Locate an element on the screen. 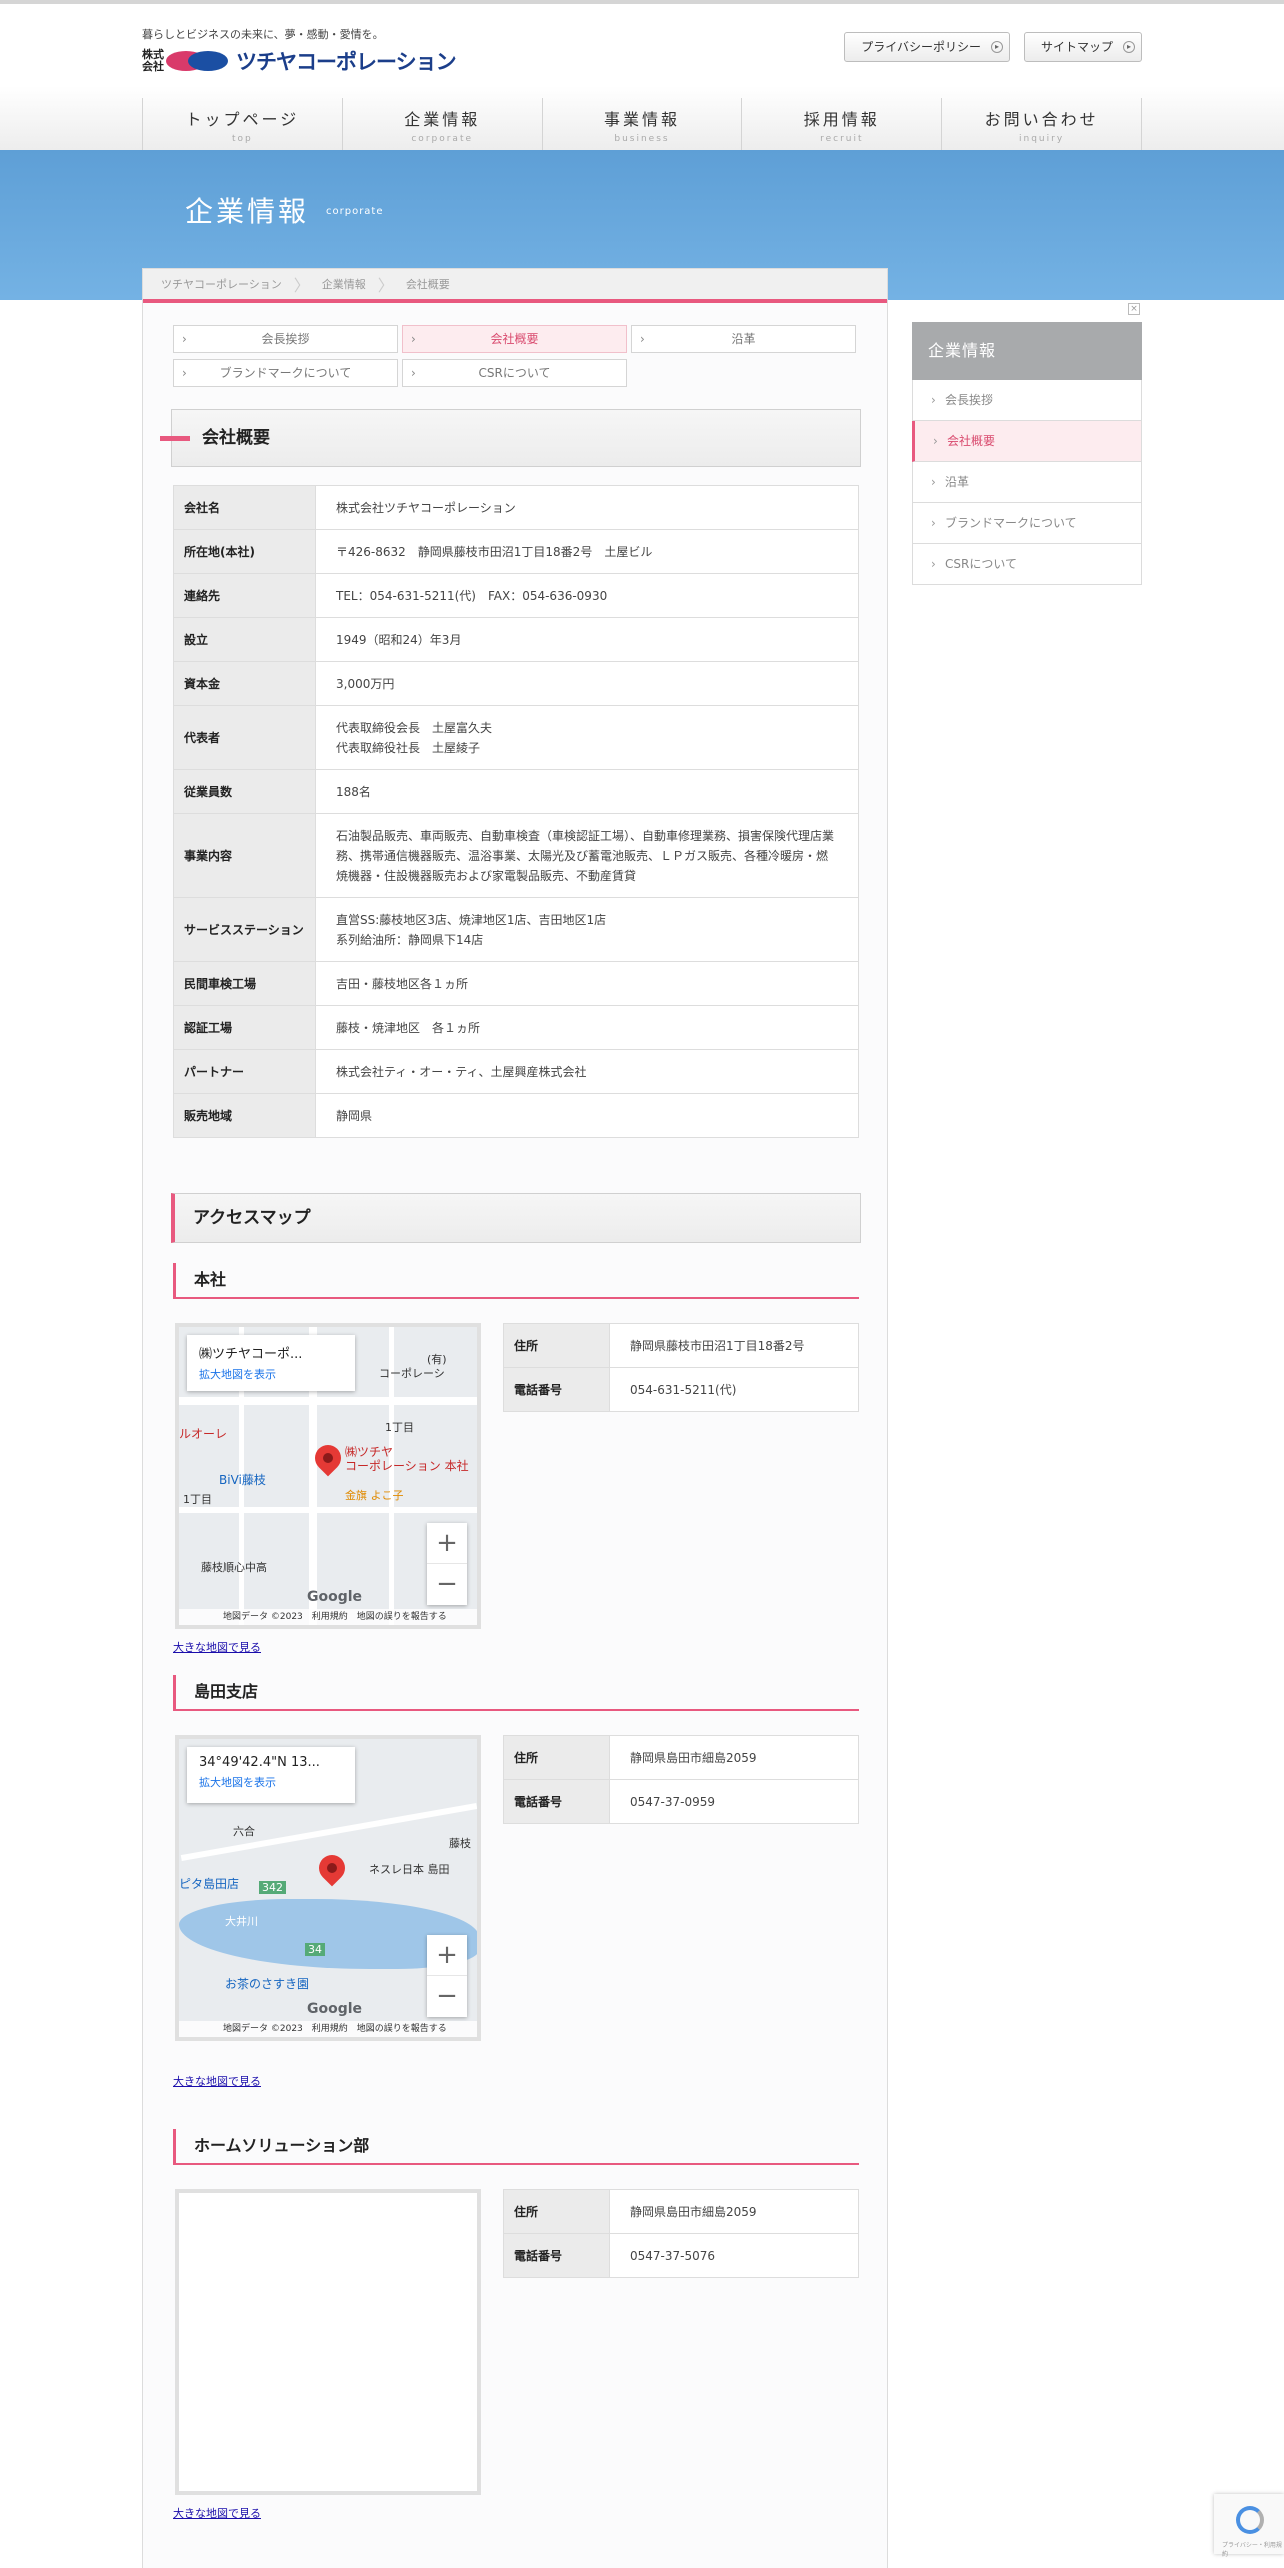  subtab-brandmark: ブランドマークについて is located at coordinates (285, 373).